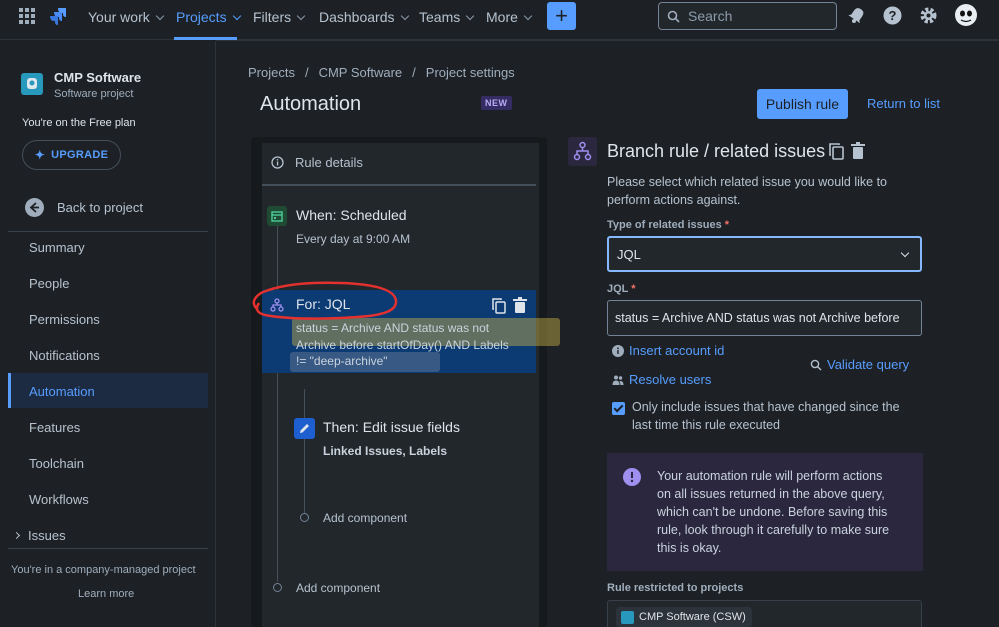 This screenshot has width=999, height=627. What do you see at coordinates (64, 355) in the screenshot?
I see `sidebar-item-notifications: Notifications` at bounding box center [64, 355].